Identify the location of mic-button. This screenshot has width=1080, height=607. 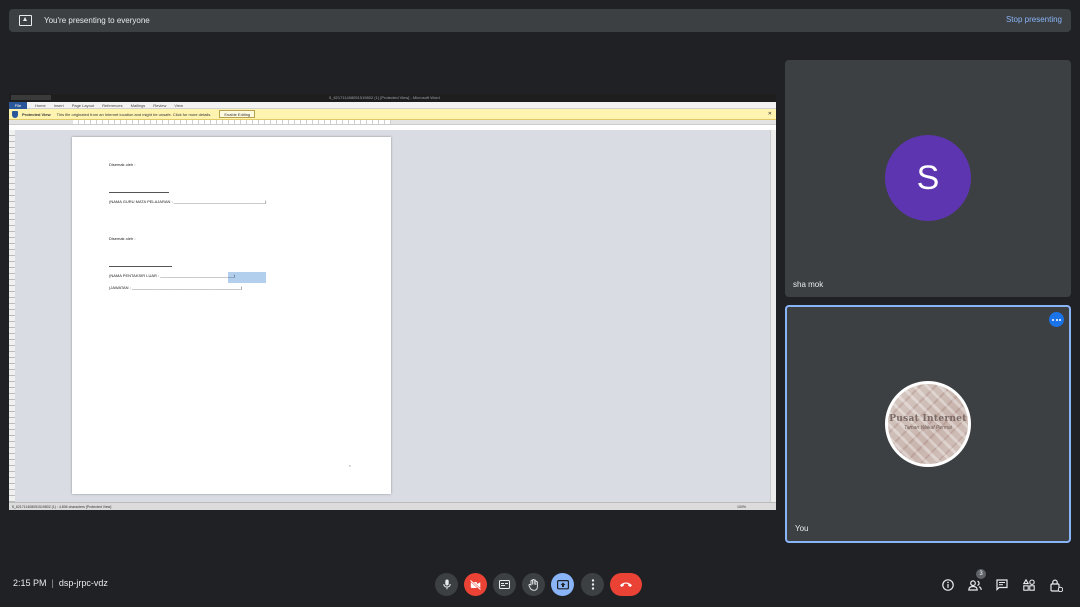
(446, 584).